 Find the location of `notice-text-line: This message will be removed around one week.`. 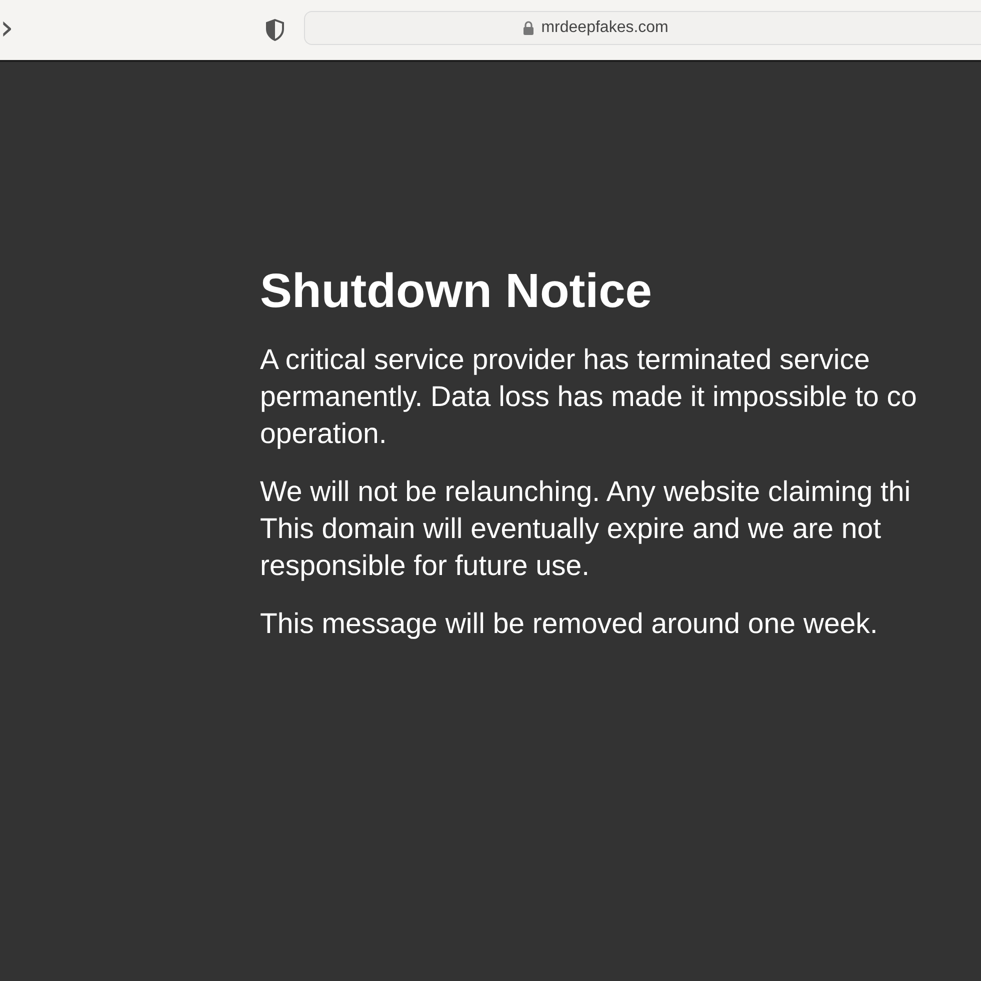

notice-text-line: This message will be removed around one week. is located at coordinates (569, 624).